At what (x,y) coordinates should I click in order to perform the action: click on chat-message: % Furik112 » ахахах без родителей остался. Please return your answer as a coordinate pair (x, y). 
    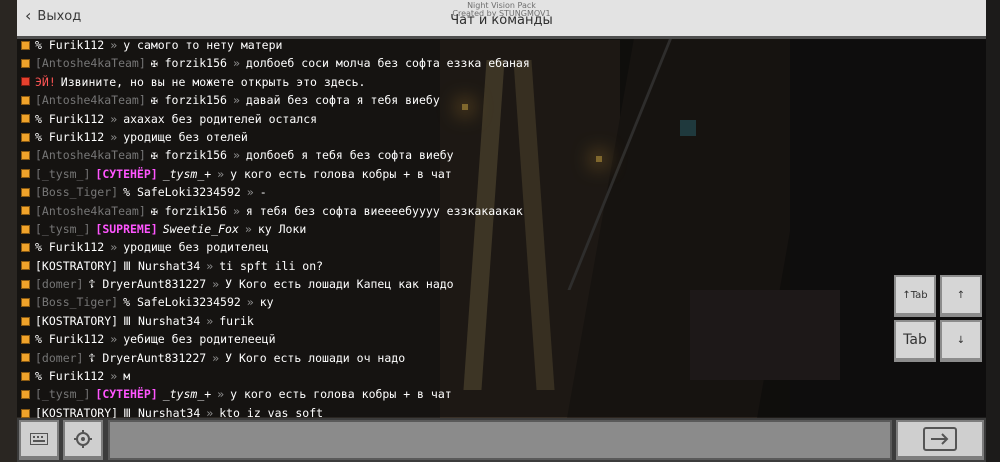
    Looking at the image, I should click on (501, 119).